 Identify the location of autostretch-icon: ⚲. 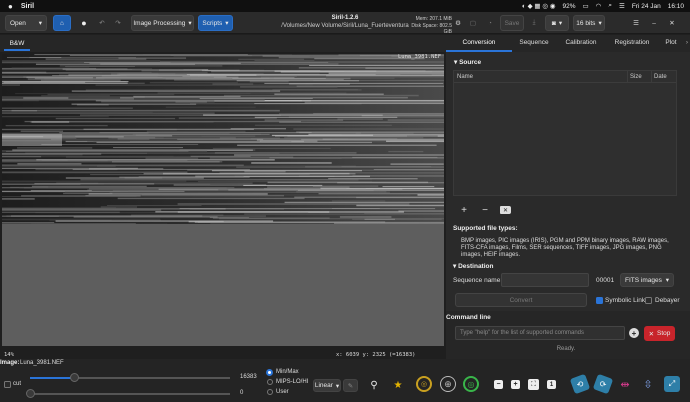
(374, 385).